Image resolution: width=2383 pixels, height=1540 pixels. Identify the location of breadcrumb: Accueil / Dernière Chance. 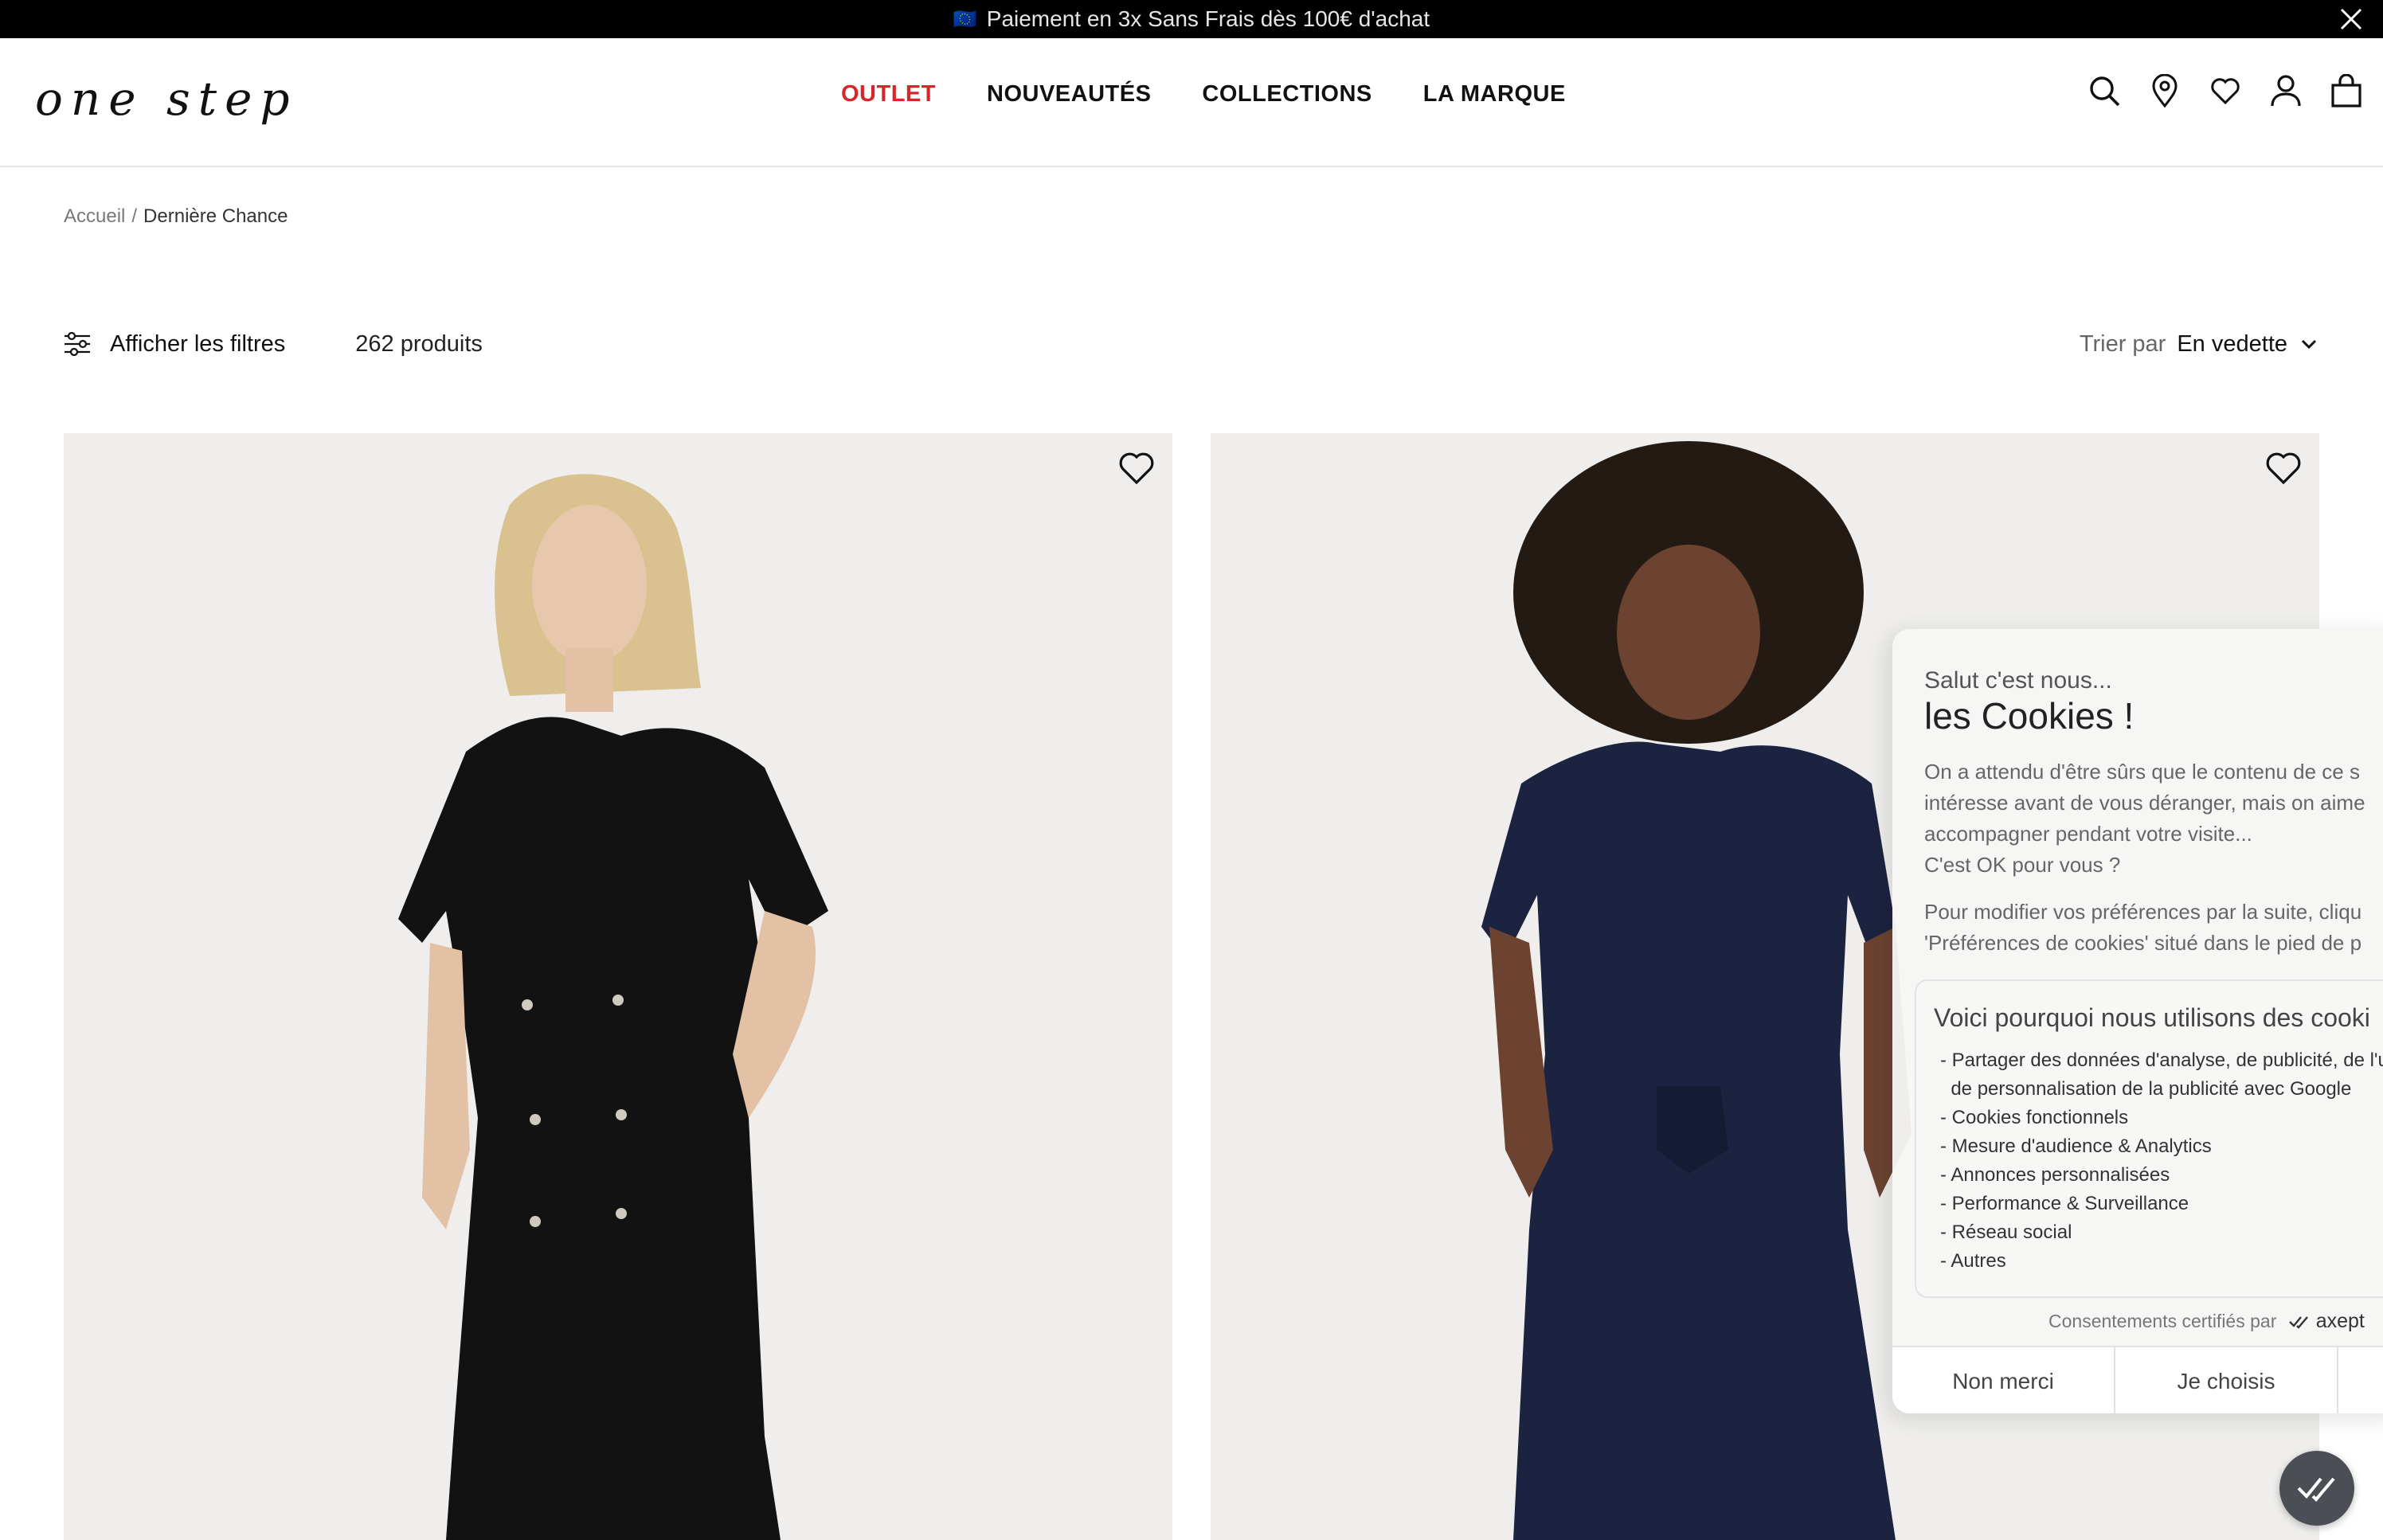
(176, 216).